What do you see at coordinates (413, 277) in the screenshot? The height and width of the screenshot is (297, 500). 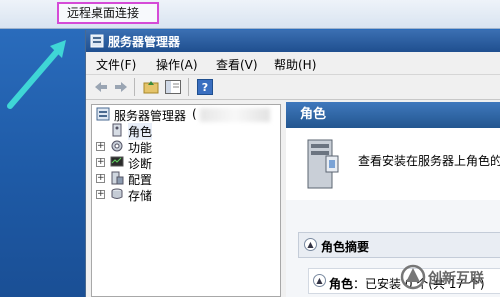 I see `watermark-logo-icon` at bounding box center [413, 277].